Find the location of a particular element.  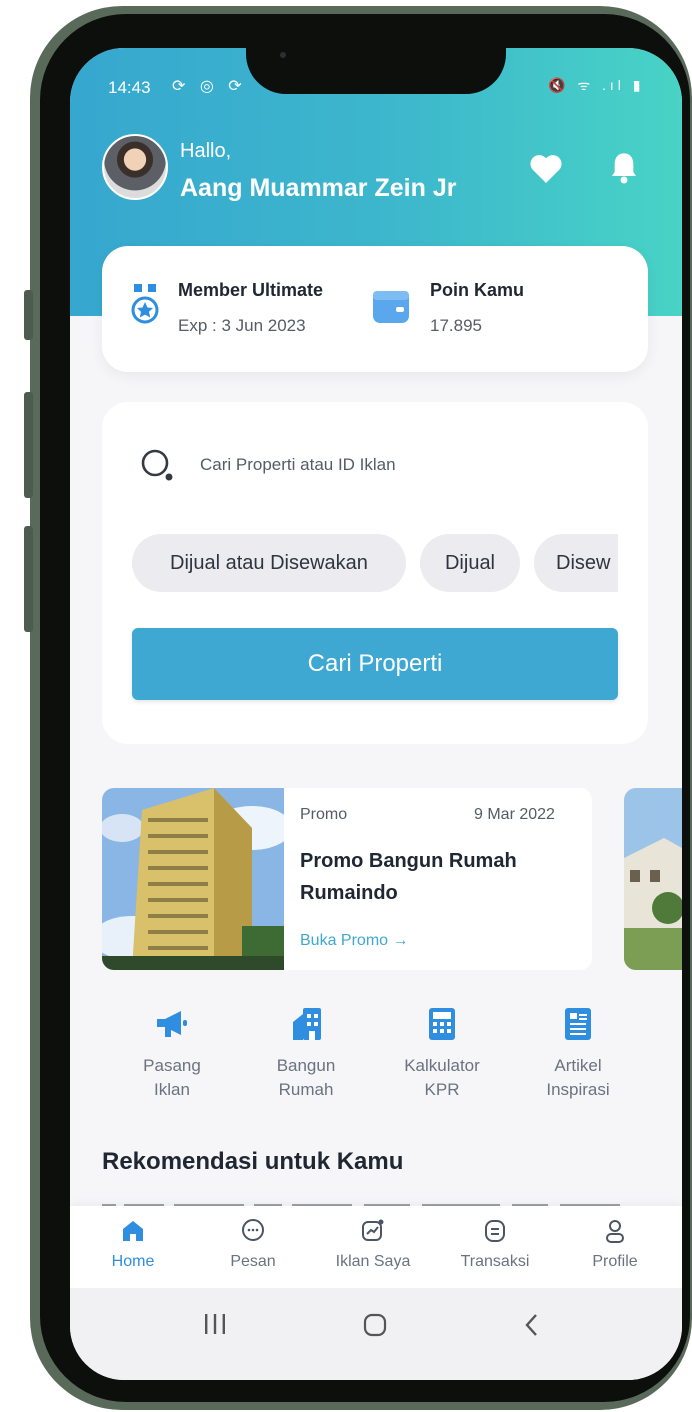

filter-chip-list: Dijual atau Disewakan Dijual Disew is located at coordinates (375, 563).